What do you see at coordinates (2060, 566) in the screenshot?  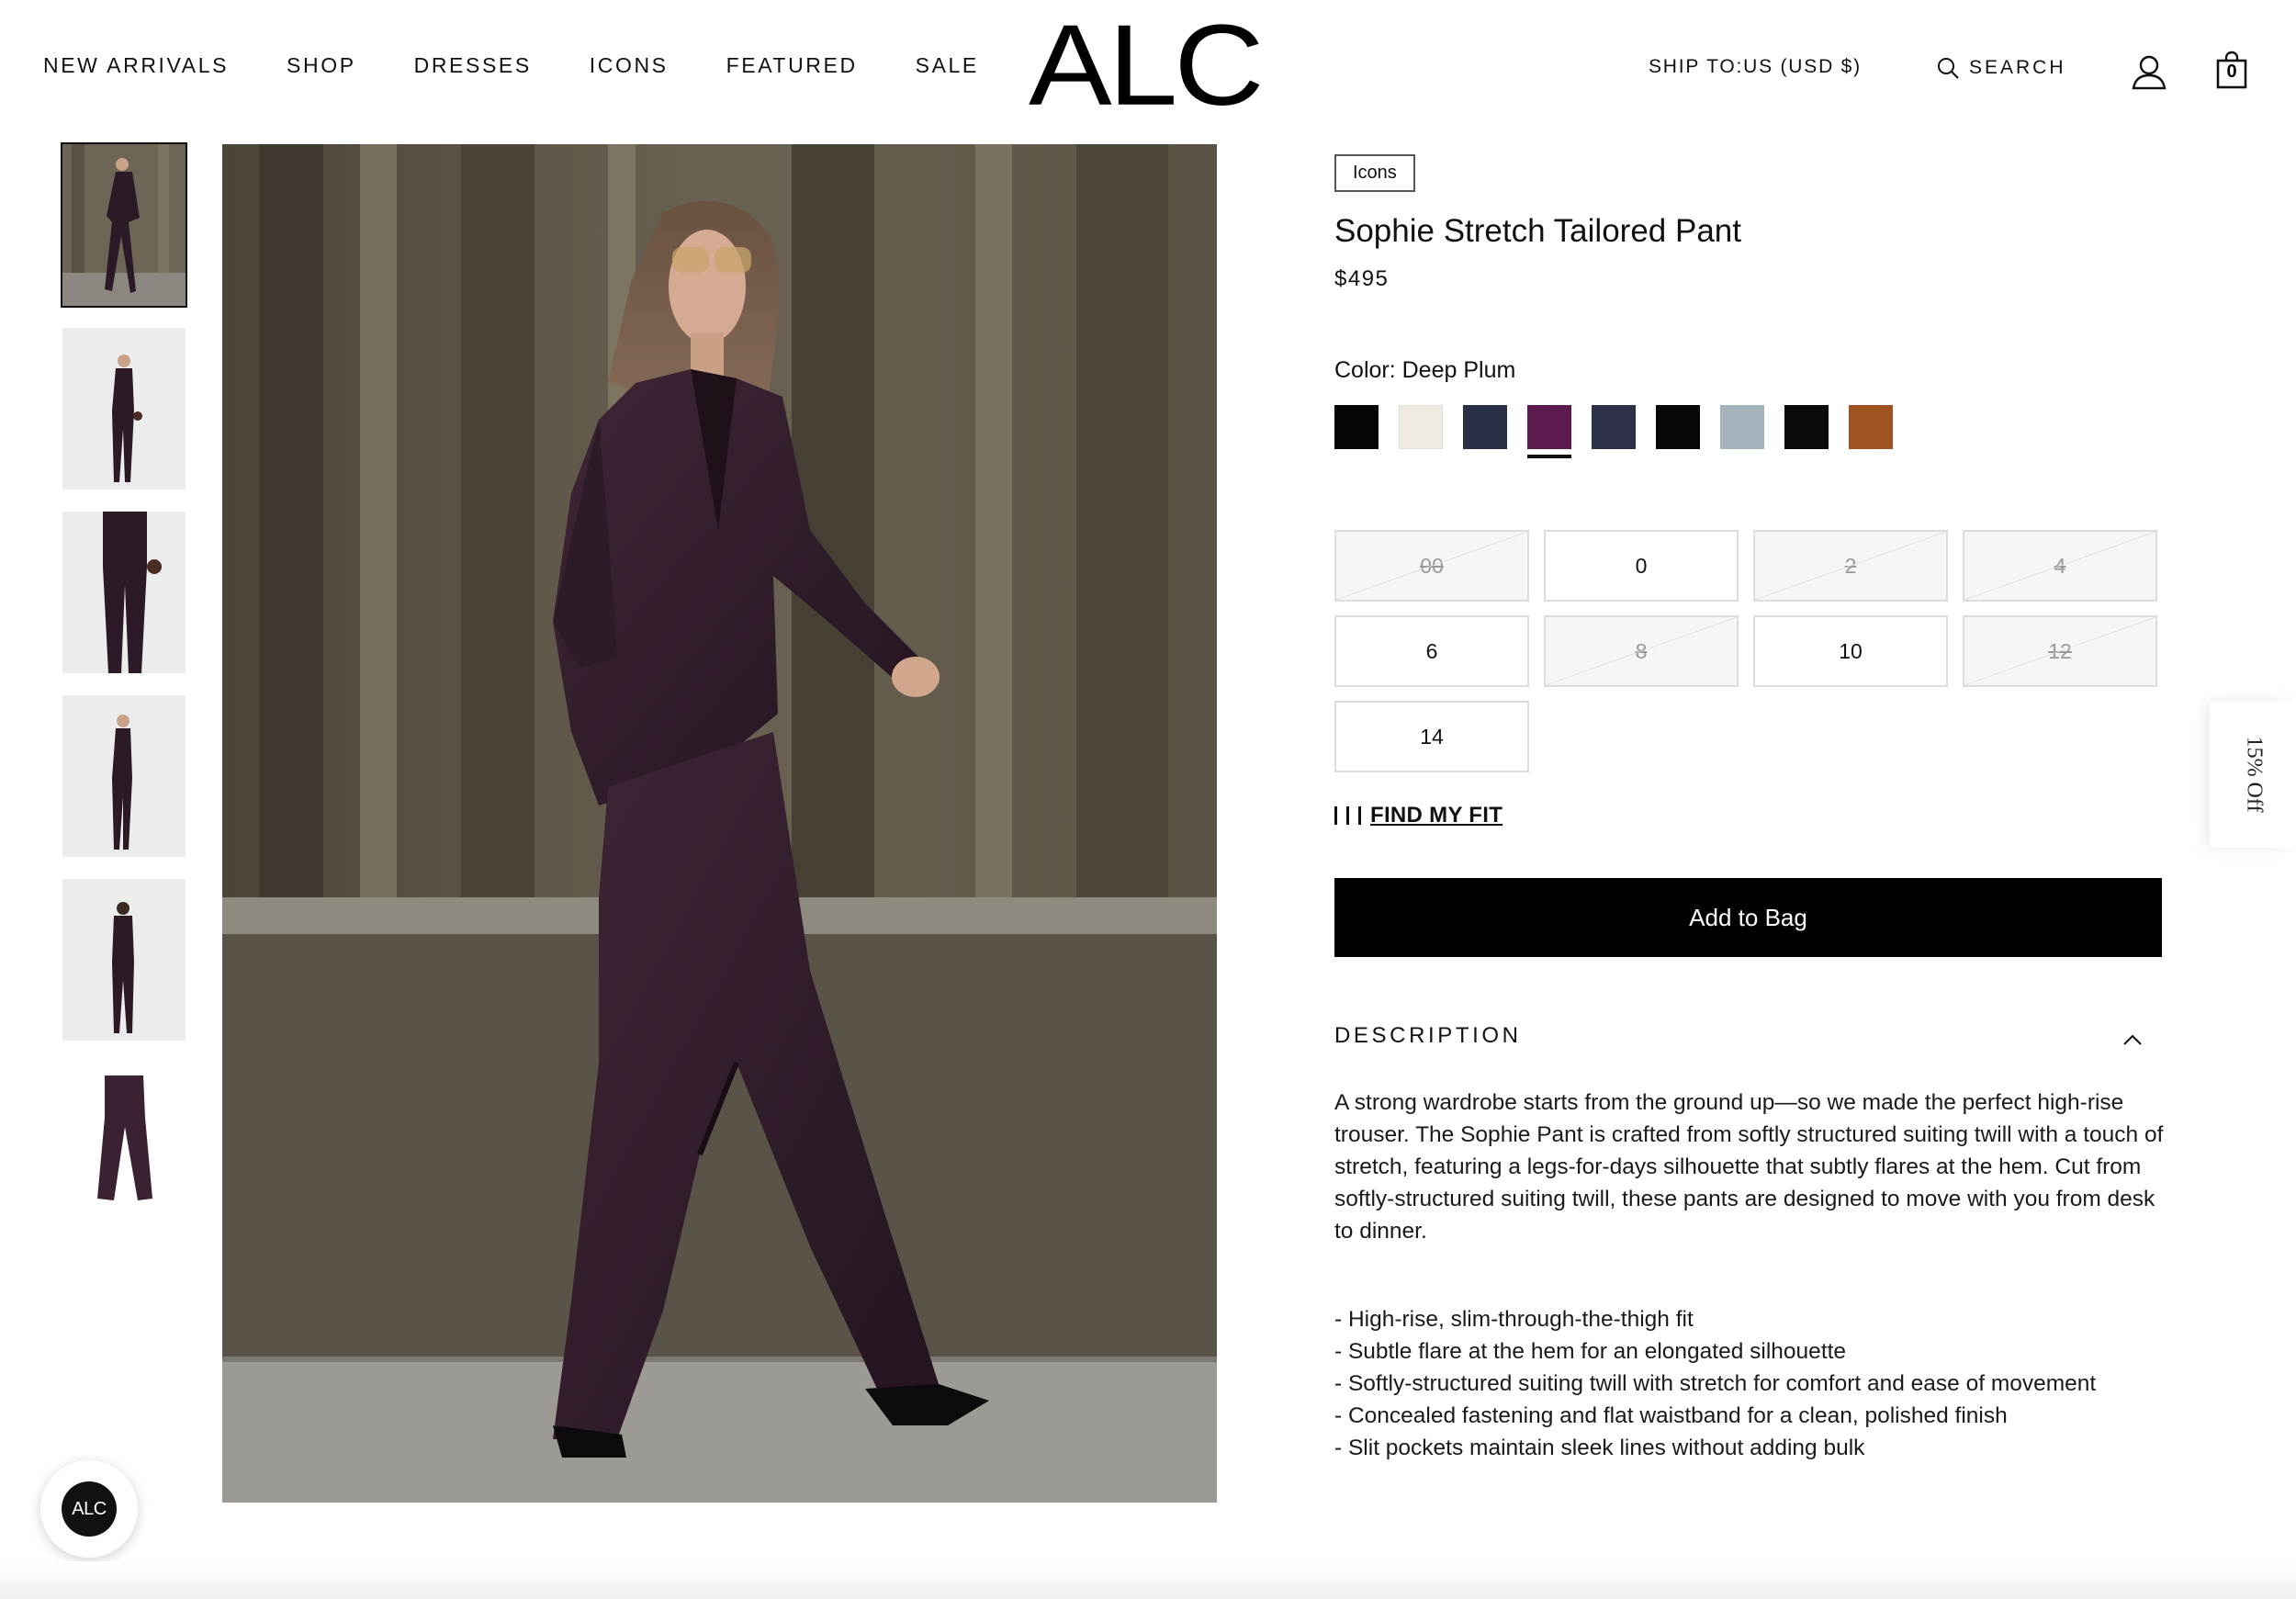 I see `size-option-4: 4` at bounding box center [2060, 566].